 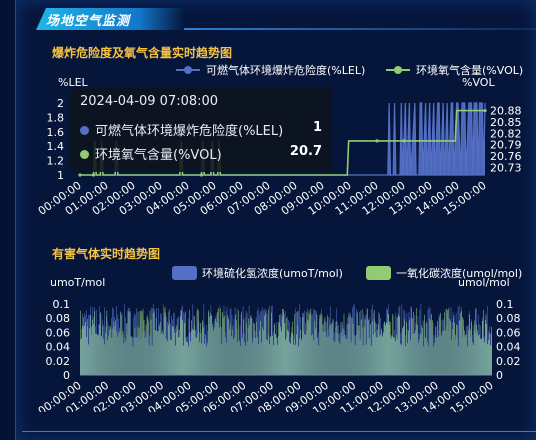 I want to click on left-axis-label: umoT/mol, so click(x=77, y=282).